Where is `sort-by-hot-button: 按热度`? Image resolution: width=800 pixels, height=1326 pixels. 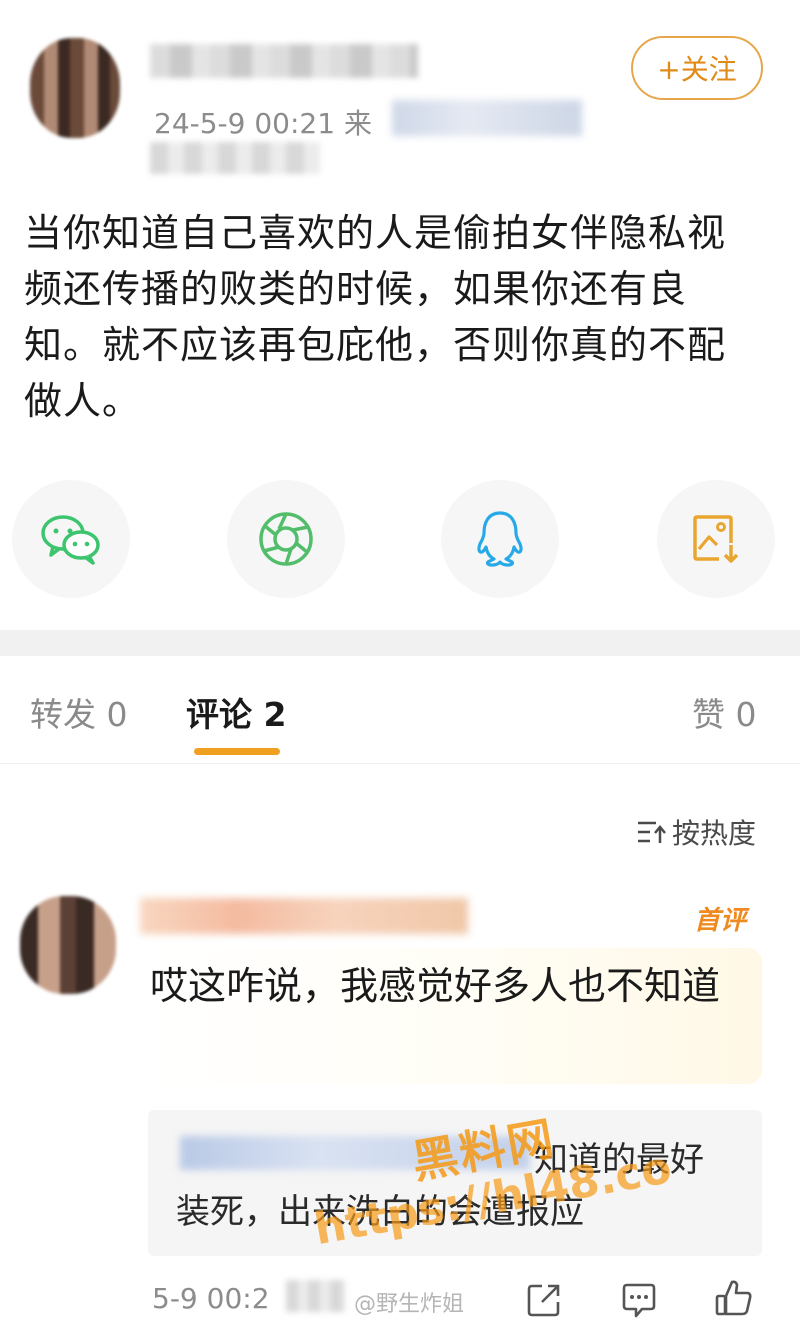 sort-by-hot-button: 按热度 is located at coordinates (696, 832).